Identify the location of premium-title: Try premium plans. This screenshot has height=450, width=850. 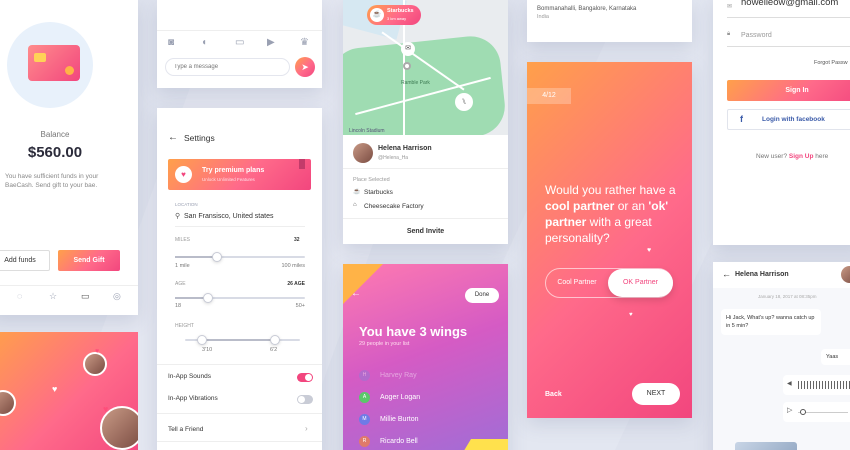
(233, 170).